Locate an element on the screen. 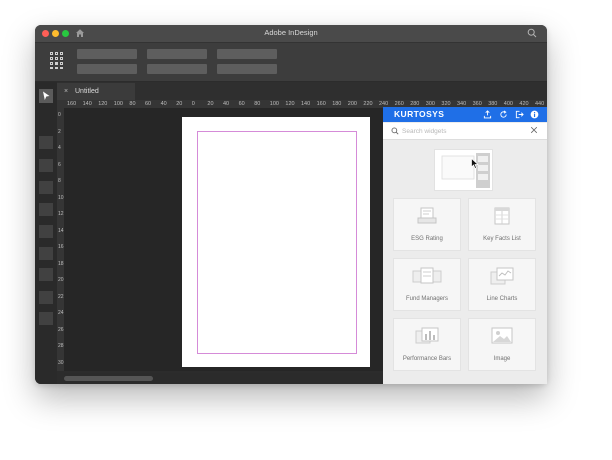 Image resolution: width=612 pixels, height=460 pixels. widget-label: Fund Managers is located at coordinates (427, 299).